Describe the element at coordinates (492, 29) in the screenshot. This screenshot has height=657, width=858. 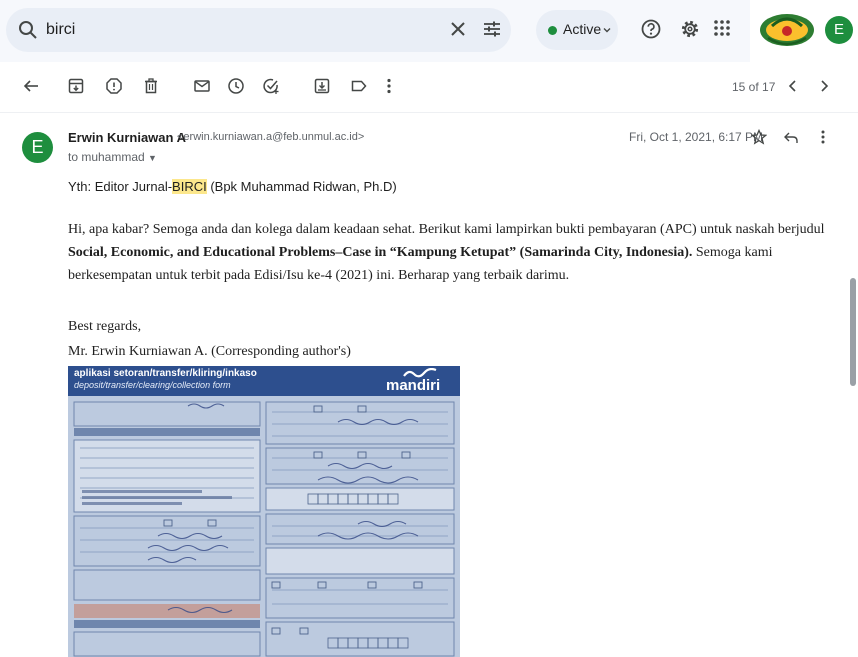
I see `search-options-icon` at that location.